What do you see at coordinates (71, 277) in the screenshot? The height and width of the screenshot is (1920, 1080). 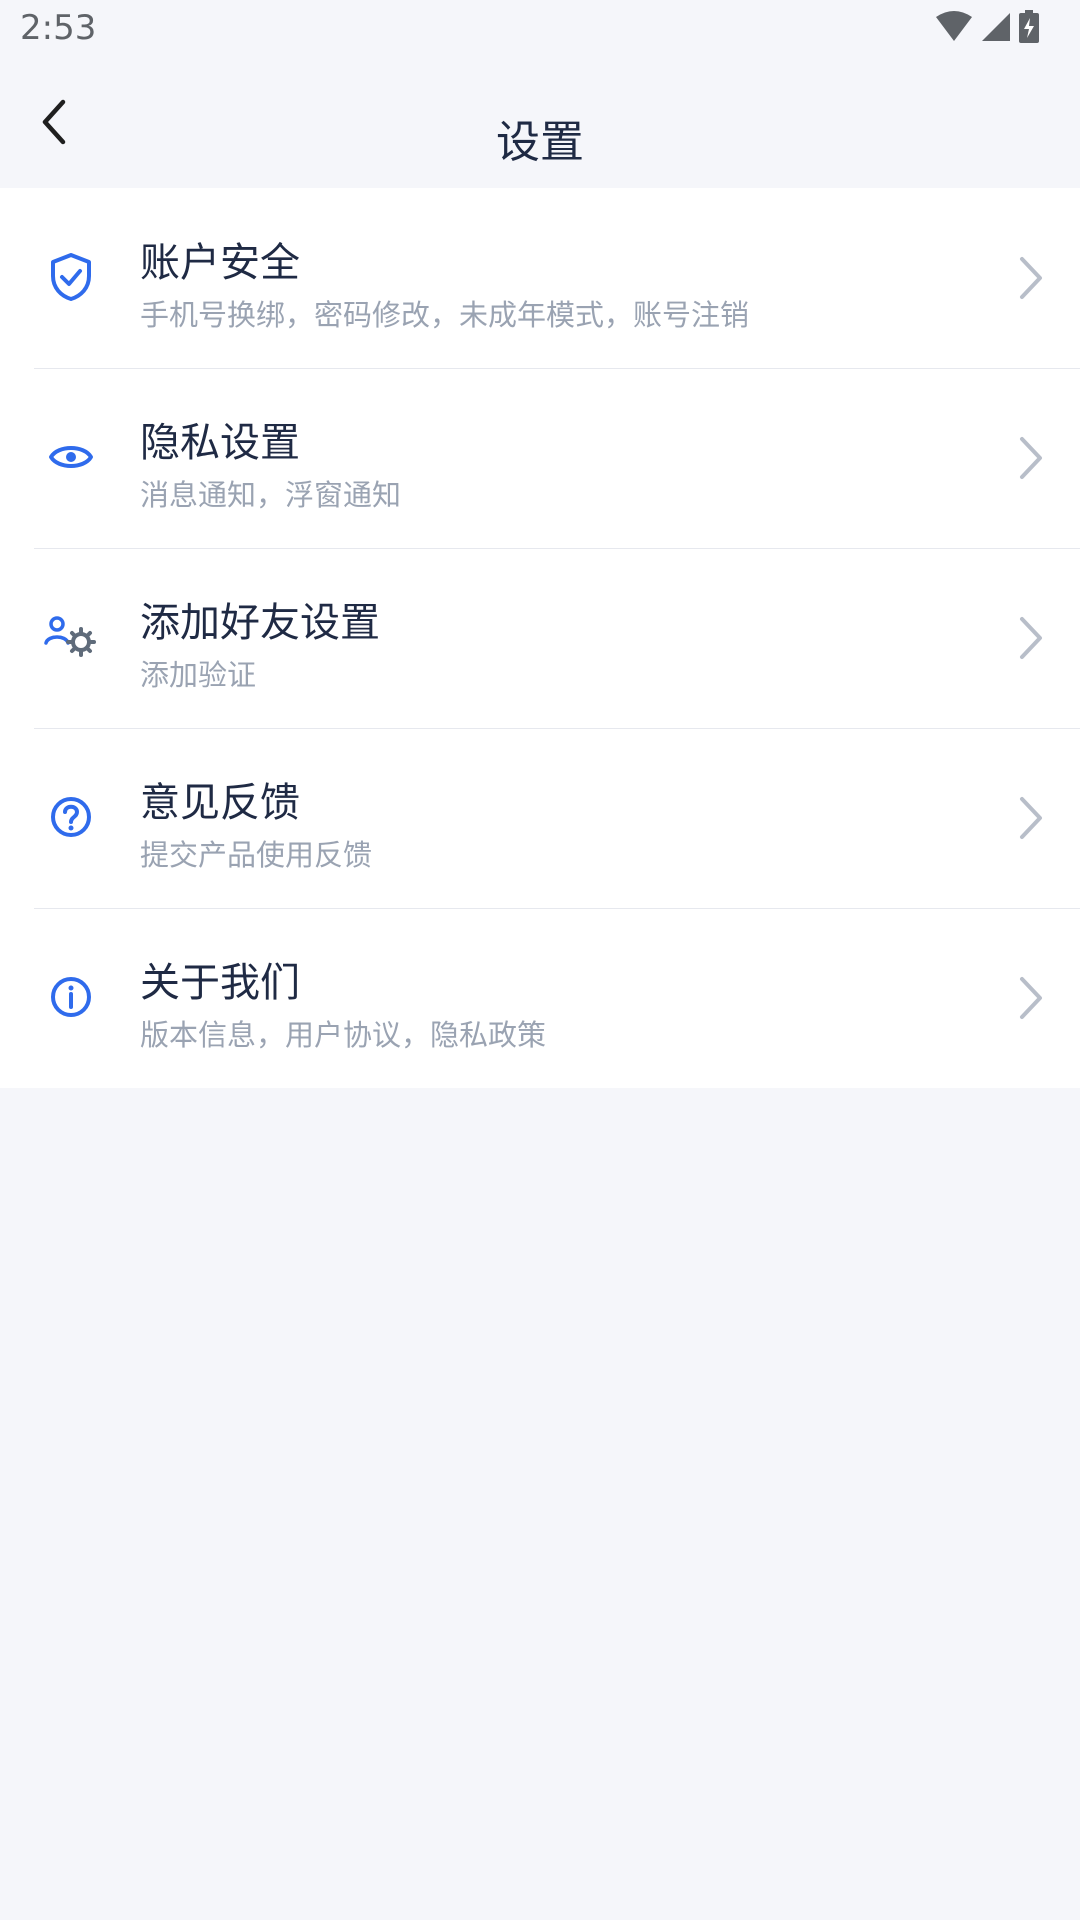 I see `shield-check-icon` at bounding box center [71, 277].